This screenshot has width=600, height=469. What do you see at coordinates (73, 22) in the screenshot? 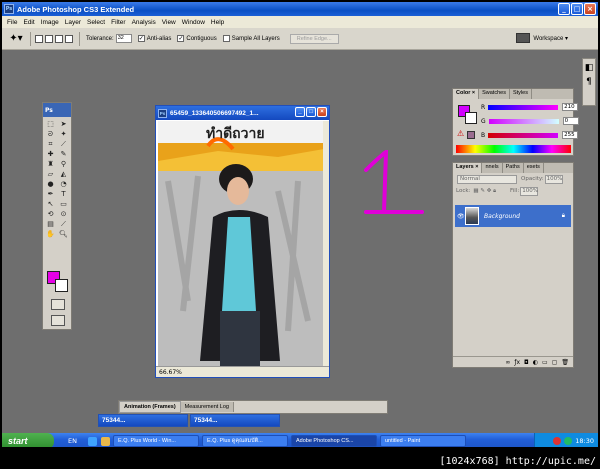
I see `menu-layer: Layer` at bounding box center [73, 22].